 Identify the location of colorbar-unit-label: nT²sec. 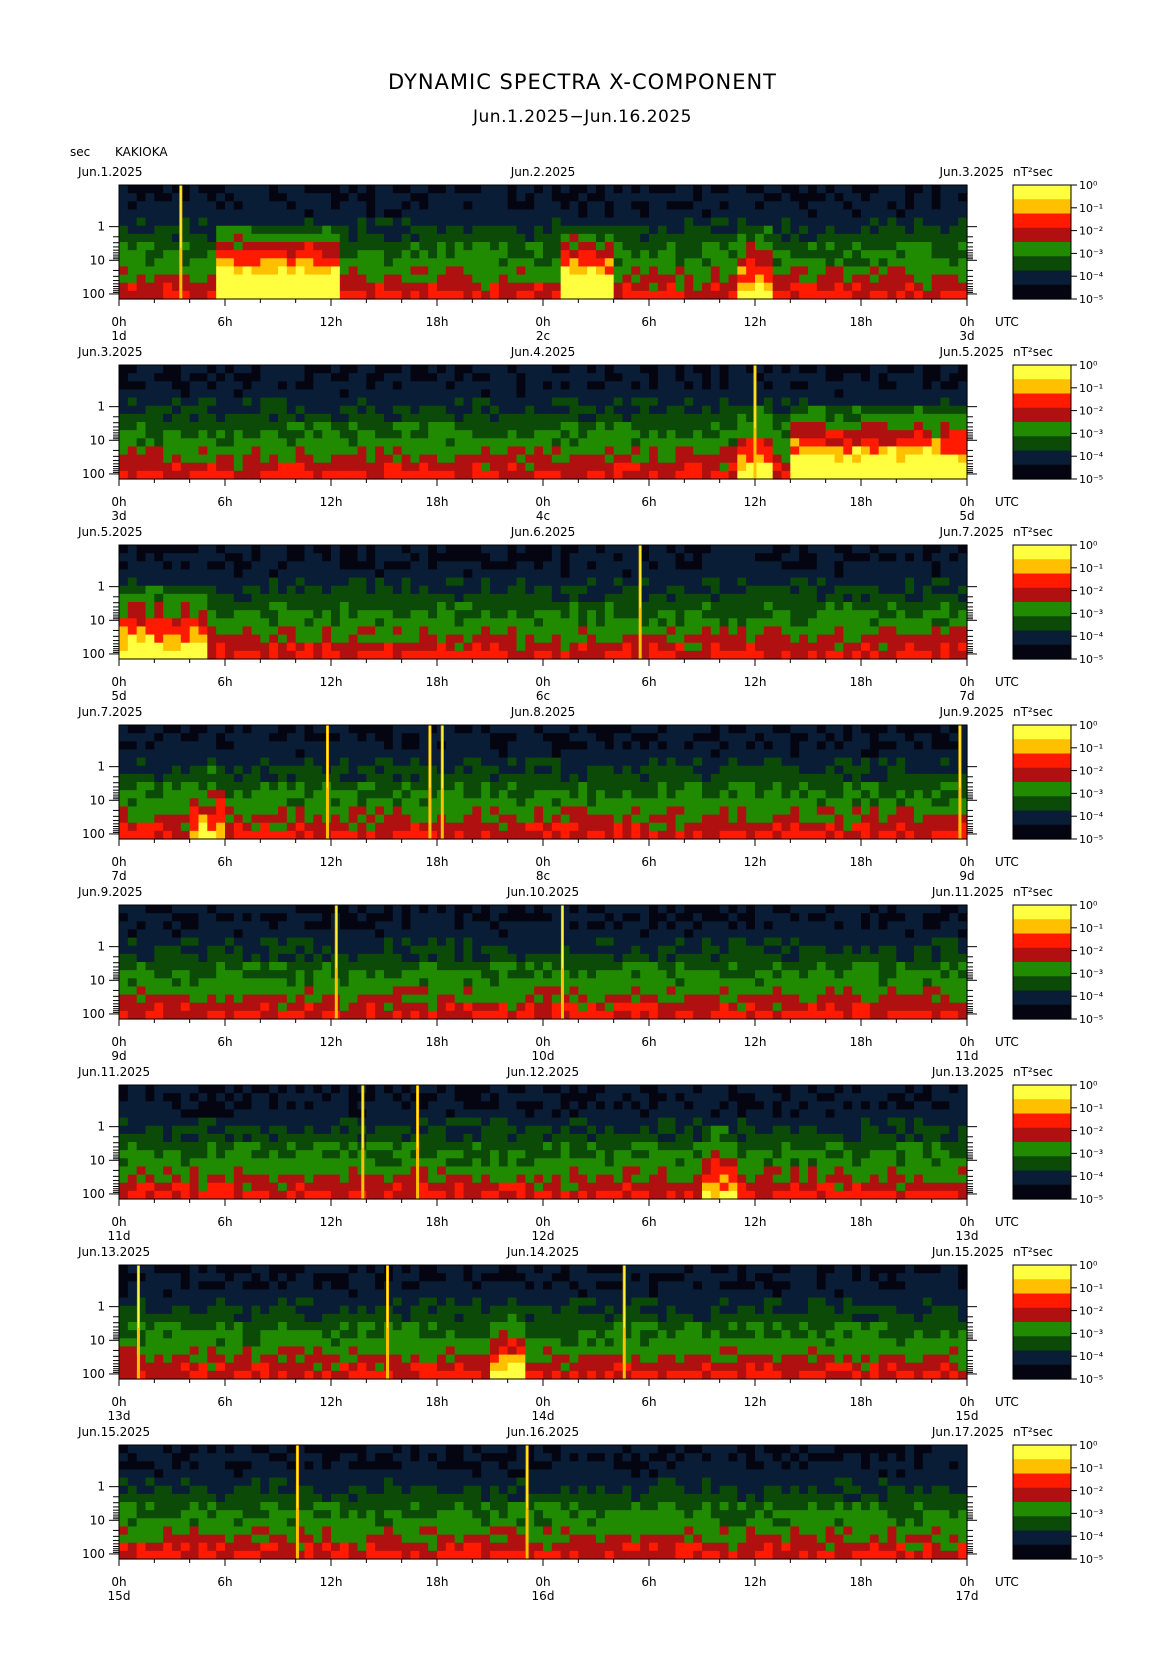
(1033, 352).